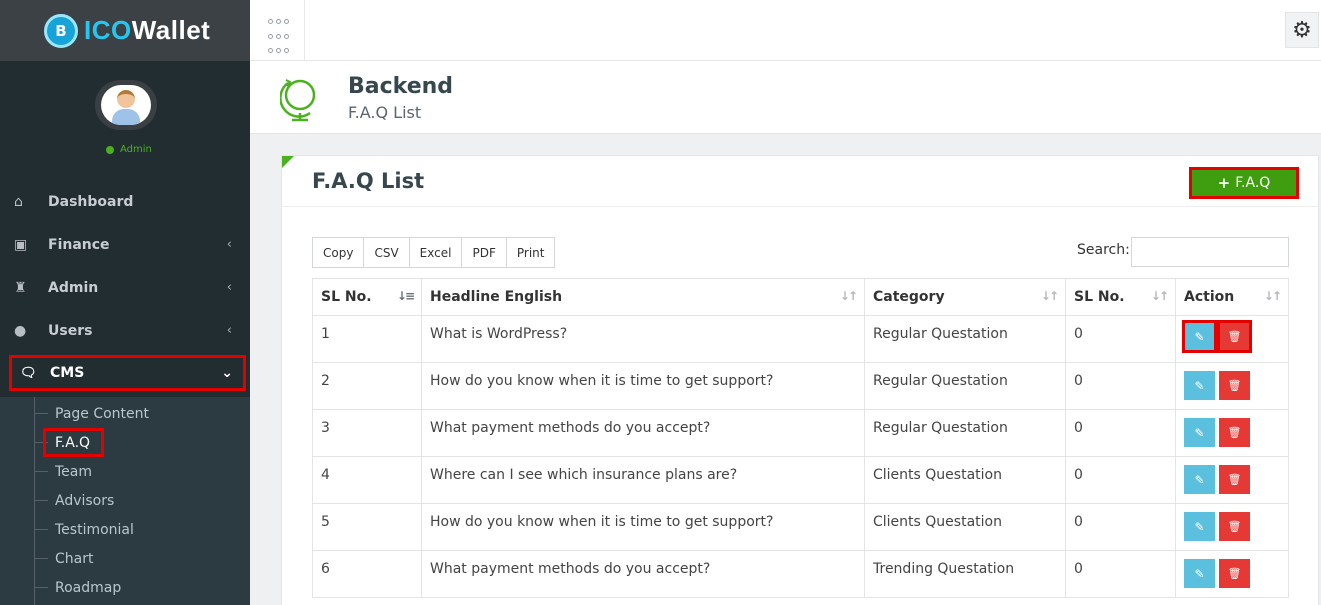 The image size is (1321, 605). Describe the element at coordinates (1120, 297) in the screenshot. I see `column-header-sl-2: SL No. ↓↑` at that location.